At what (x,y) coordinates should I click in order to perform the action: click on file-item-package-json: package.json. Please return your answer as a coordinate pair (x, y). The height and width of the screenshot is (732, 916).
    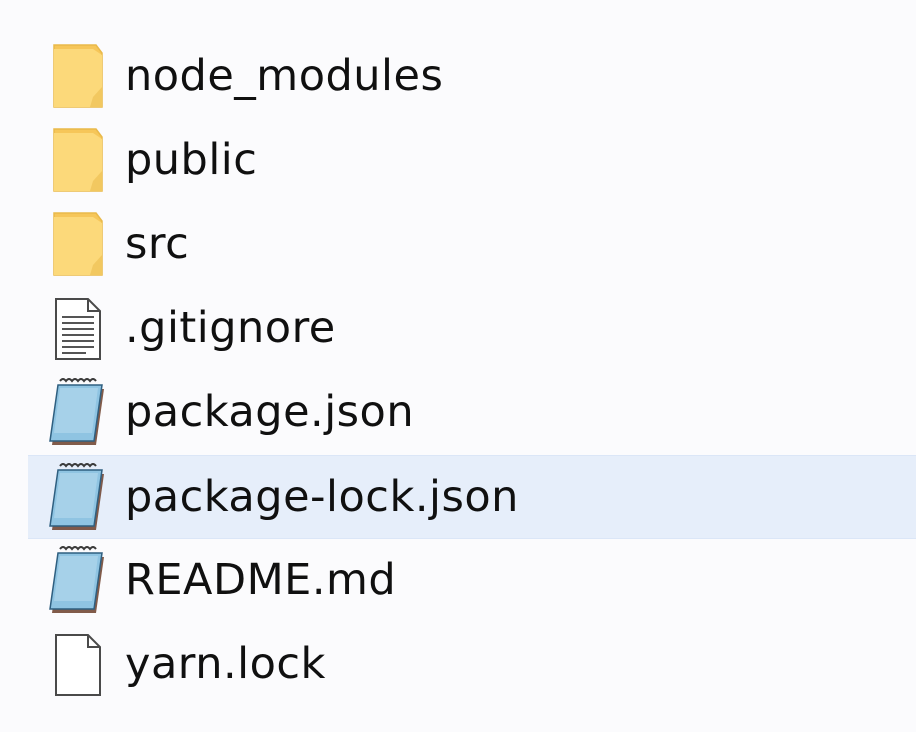
    Looking at the image, I should click on (472, 413).